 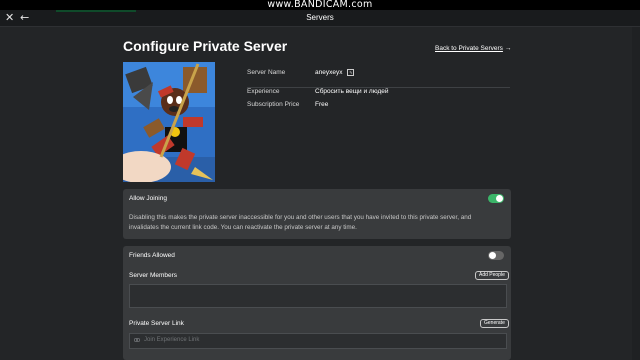 I want to click on server-name-value-wrap: aneyxeyx ✎, so click(x=335, y=73).